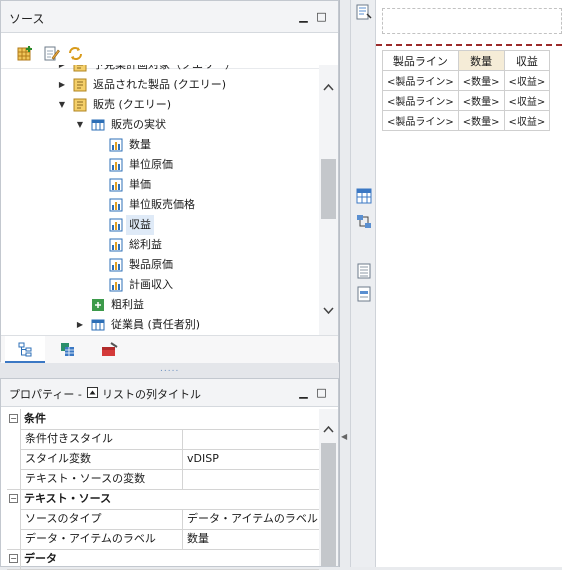 This screenshot has width=562, height=570. What do you see at coordinates (102, 519) in the screenshot?
I see `property-name: ソースのタイプ` at bounding box center [102, 519].